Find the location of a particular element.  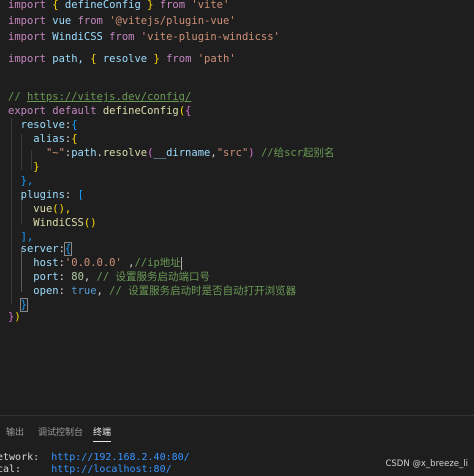

tab-output: 输出 is located at coordinates (15, 433).